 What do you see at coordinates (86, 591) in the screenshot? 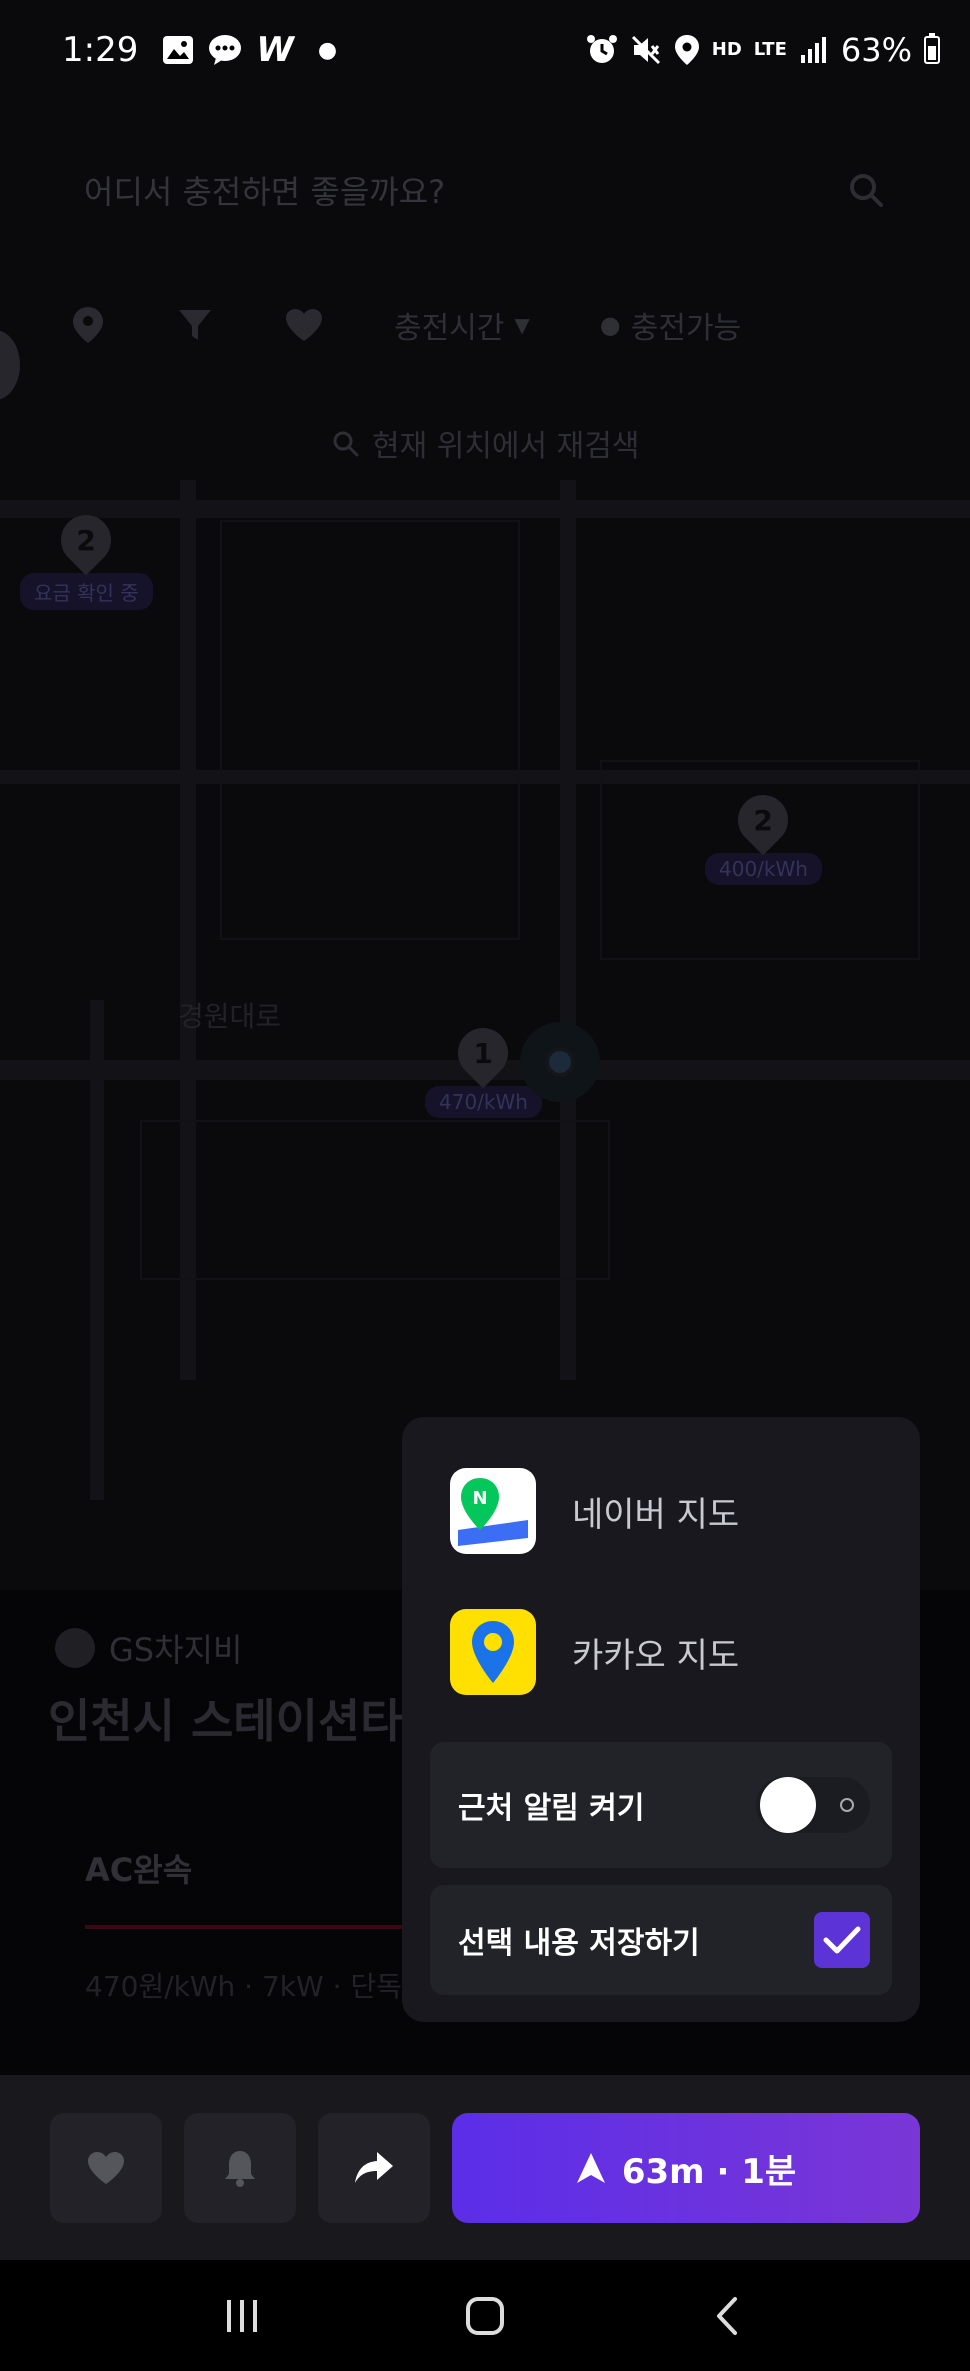
I see `pin-price-label: 요금 확인 중` at bounding box center [86, 591].